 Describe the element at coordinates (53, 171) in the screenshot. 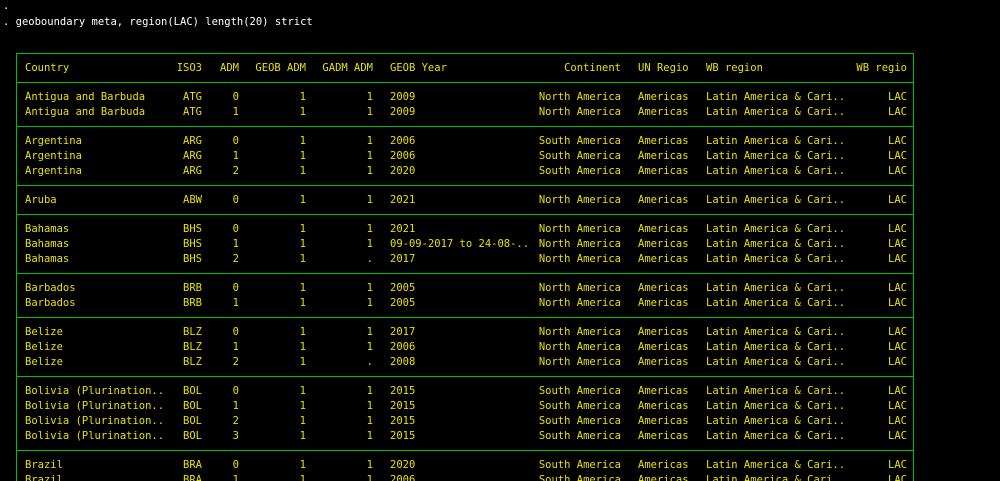

I see `cell-country: Argentina` at that location.